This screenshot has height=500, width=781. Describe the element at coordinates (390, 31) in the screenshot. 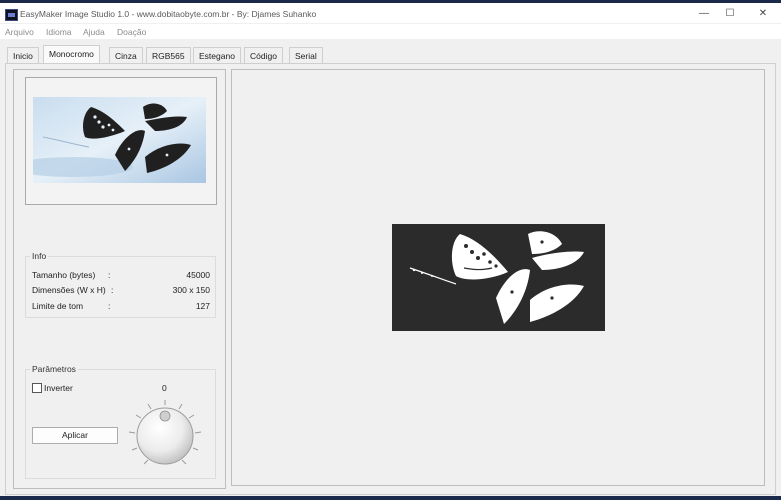

I see `menu-bar: Arquivo Idioma Ajuda Doação` at that location.